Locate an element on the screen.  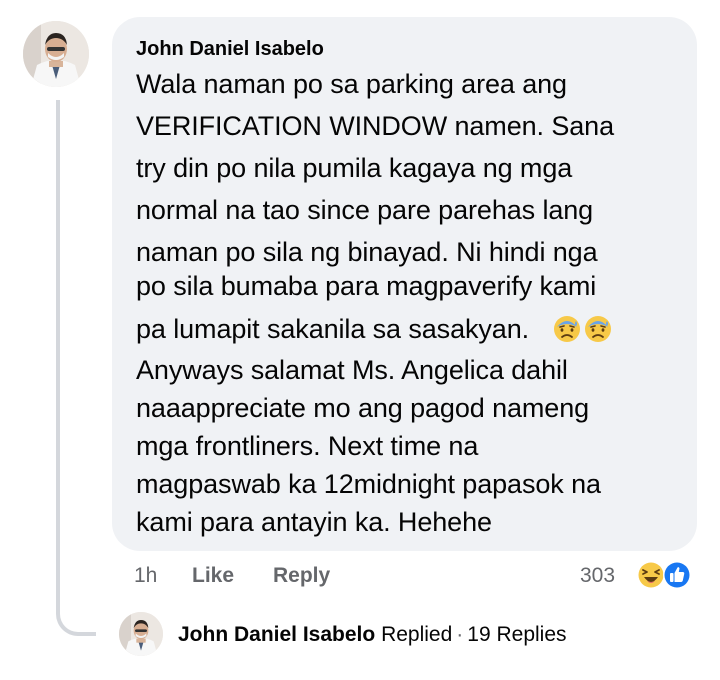
avatar is located at coordinates (56, 54).